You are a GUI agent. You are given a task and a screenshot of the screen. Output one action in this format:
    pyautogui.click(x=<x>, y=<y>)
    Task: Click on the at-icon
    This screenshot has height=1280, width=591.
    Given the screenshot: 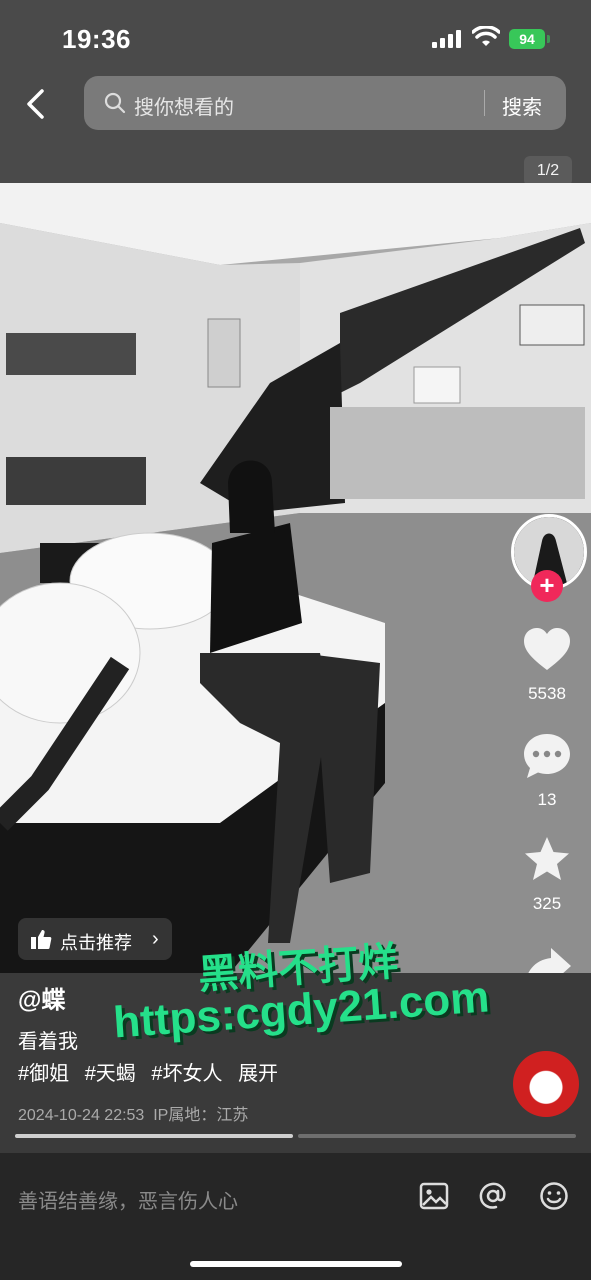 What is the action you would take?
    pyautogui.click(x=493, y=1196)
    